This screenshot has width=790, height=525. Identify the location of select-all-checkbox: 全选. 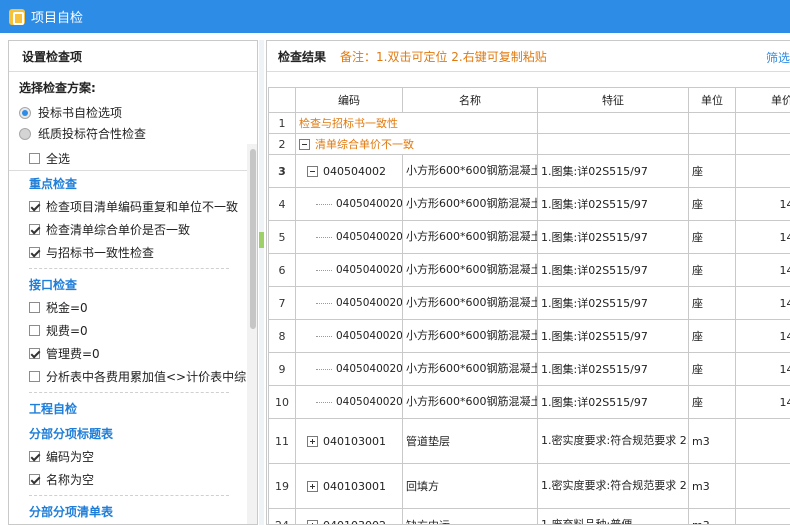
(138, 158).